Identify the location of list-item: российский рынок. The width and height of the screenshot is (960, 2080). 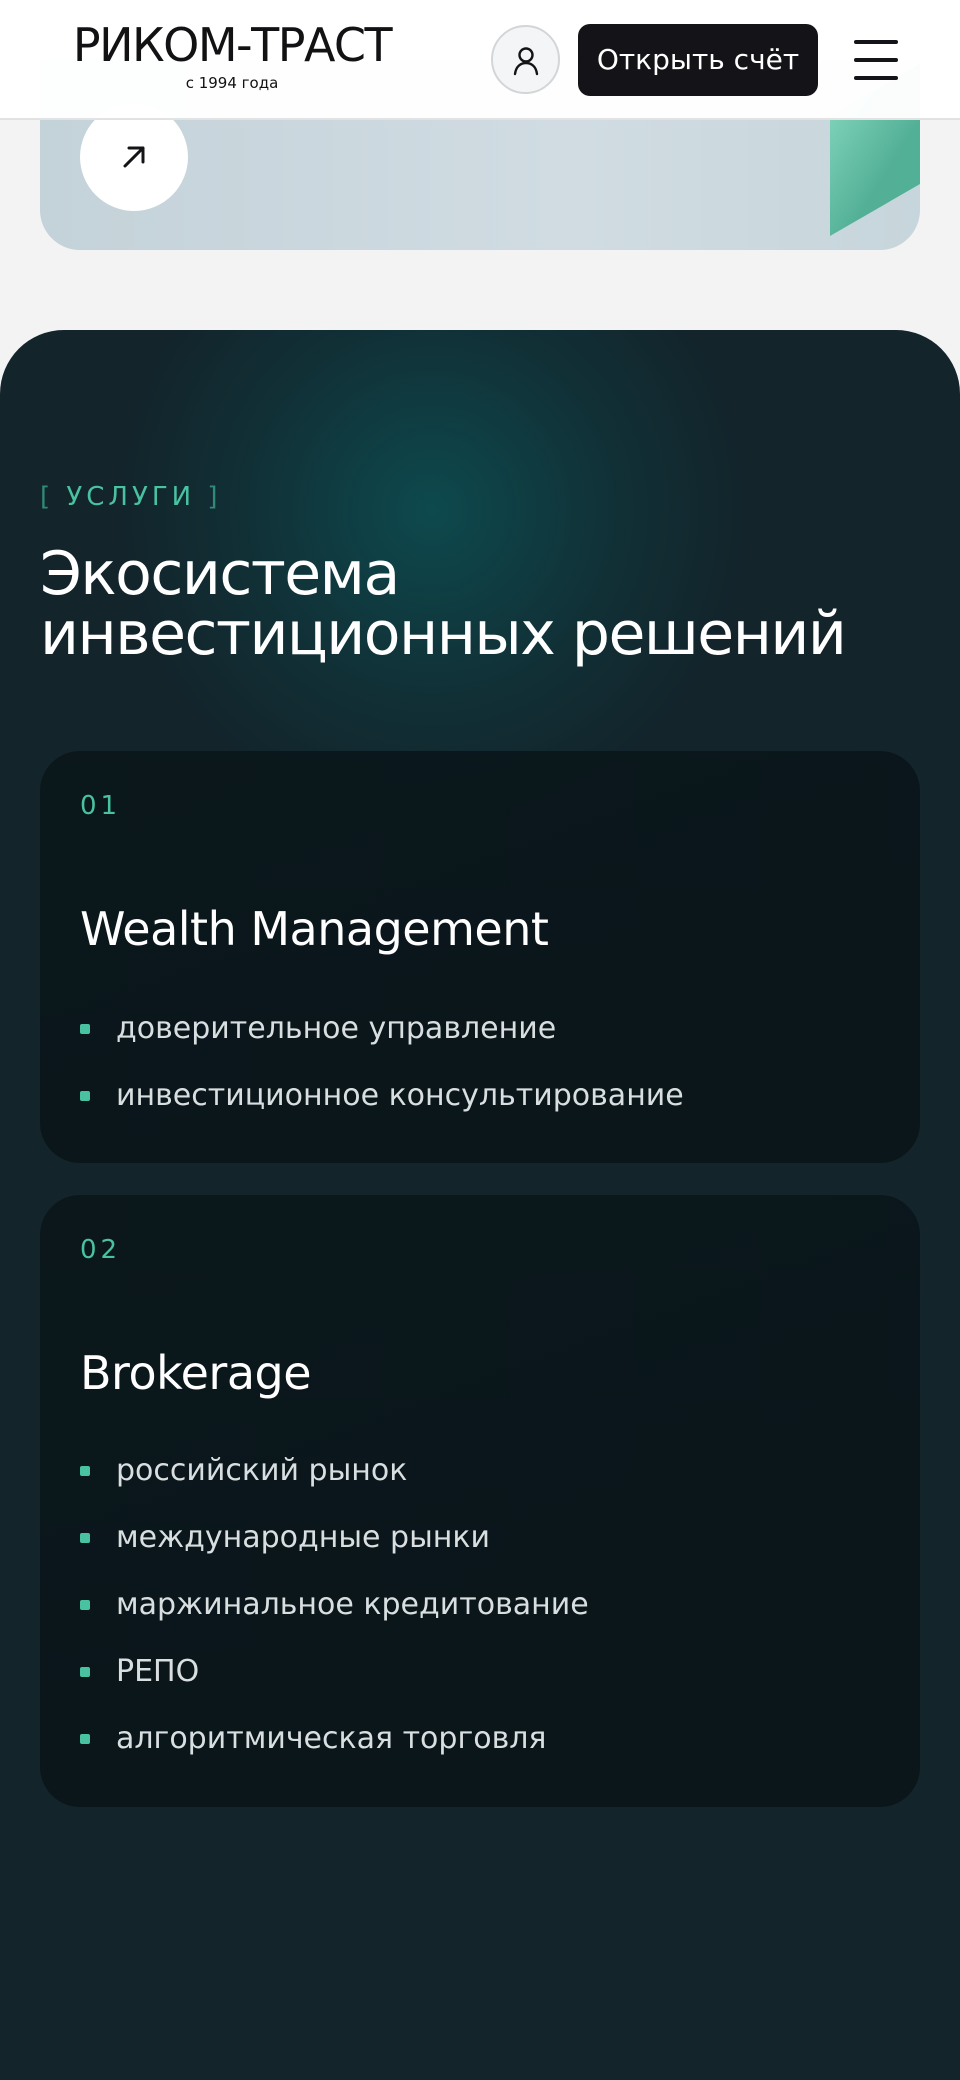
(334, 1484).